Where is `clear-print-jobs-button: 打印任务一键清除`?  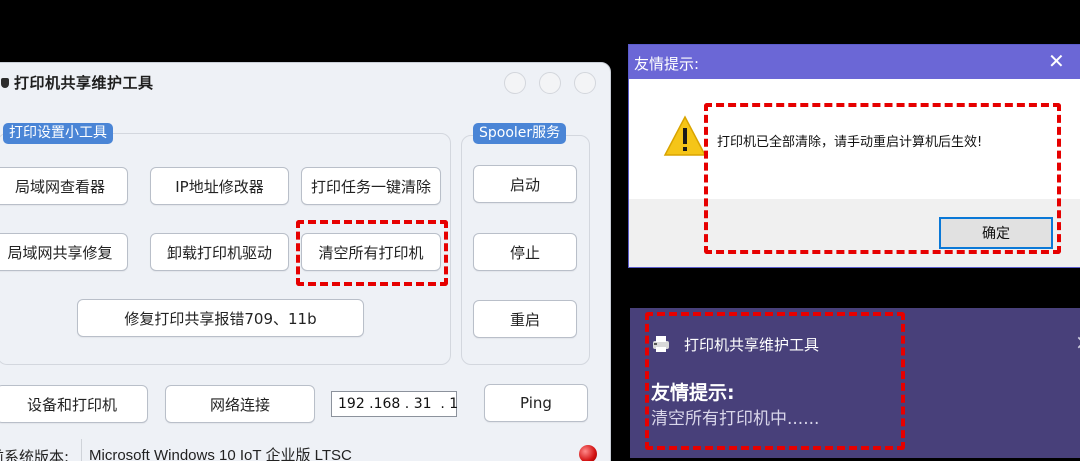 clear-print-jobs-button: 打印任务一键清除 is located at coordinates (371, 186).